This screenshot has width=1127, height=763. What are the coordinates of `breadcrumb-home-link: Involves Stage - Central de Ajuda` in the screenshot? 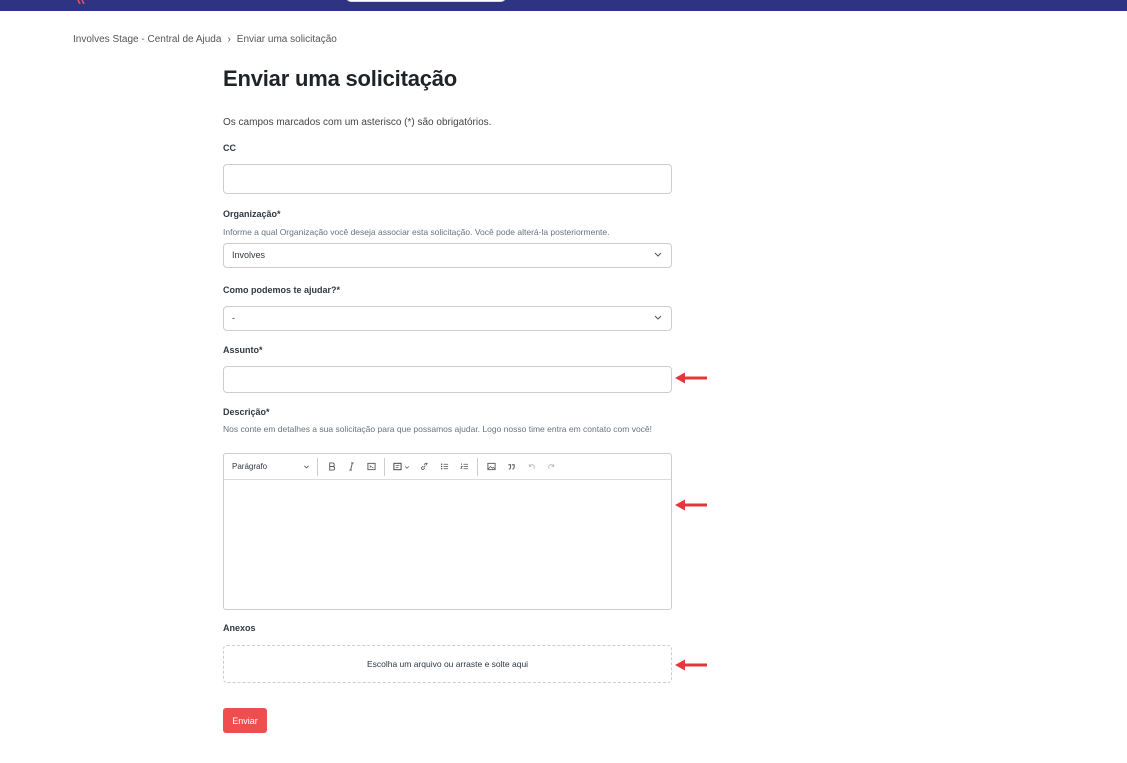 It's located at (147, 39).